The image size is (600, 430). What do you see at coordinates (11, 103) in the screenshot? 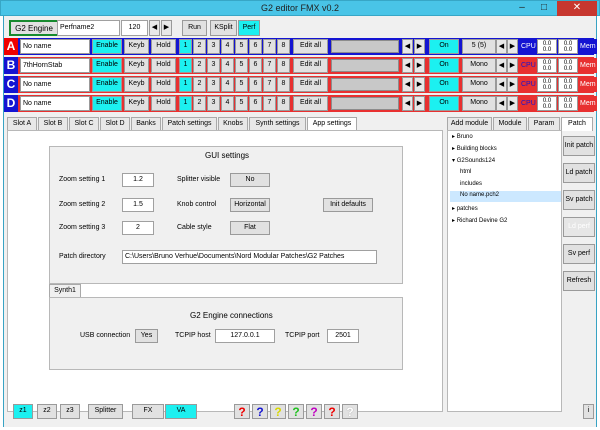
I see `slot-letter: D` at bounding box center [11, 103].